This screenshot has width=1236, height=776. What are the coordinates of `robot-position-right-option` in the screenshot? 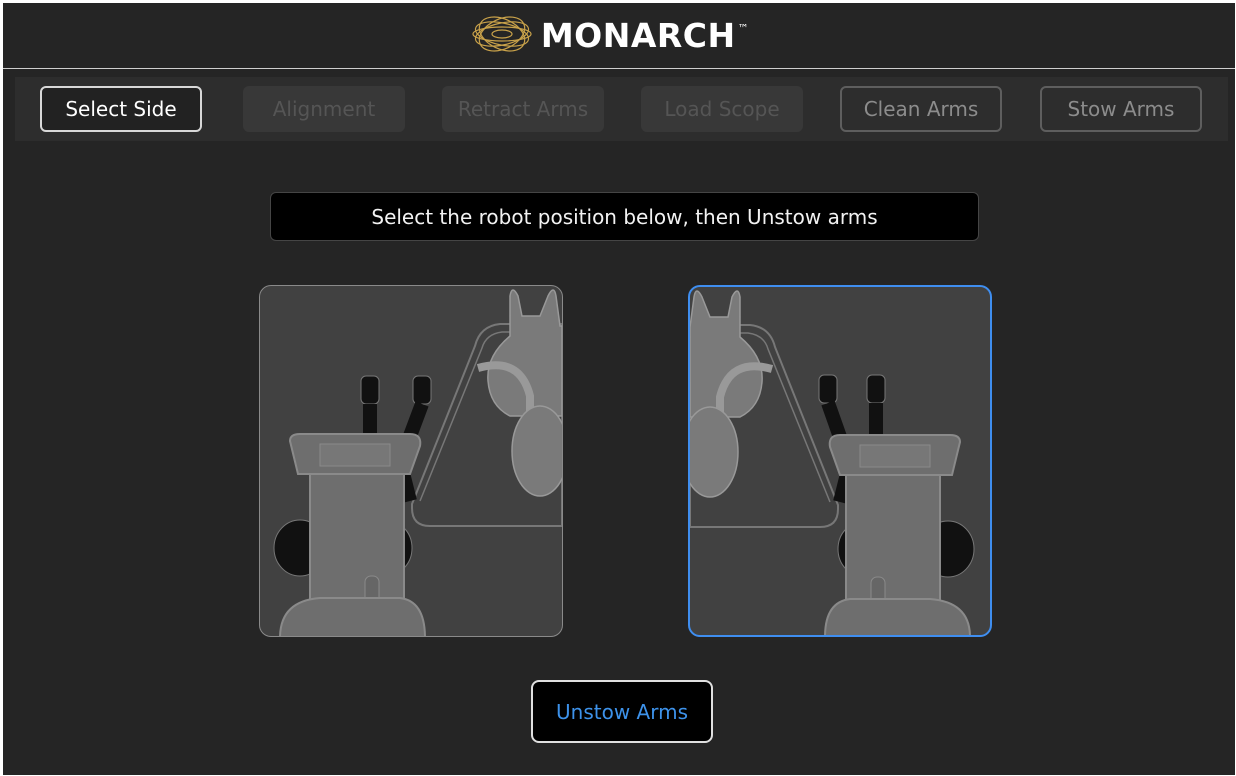 It's located at (840, 461).